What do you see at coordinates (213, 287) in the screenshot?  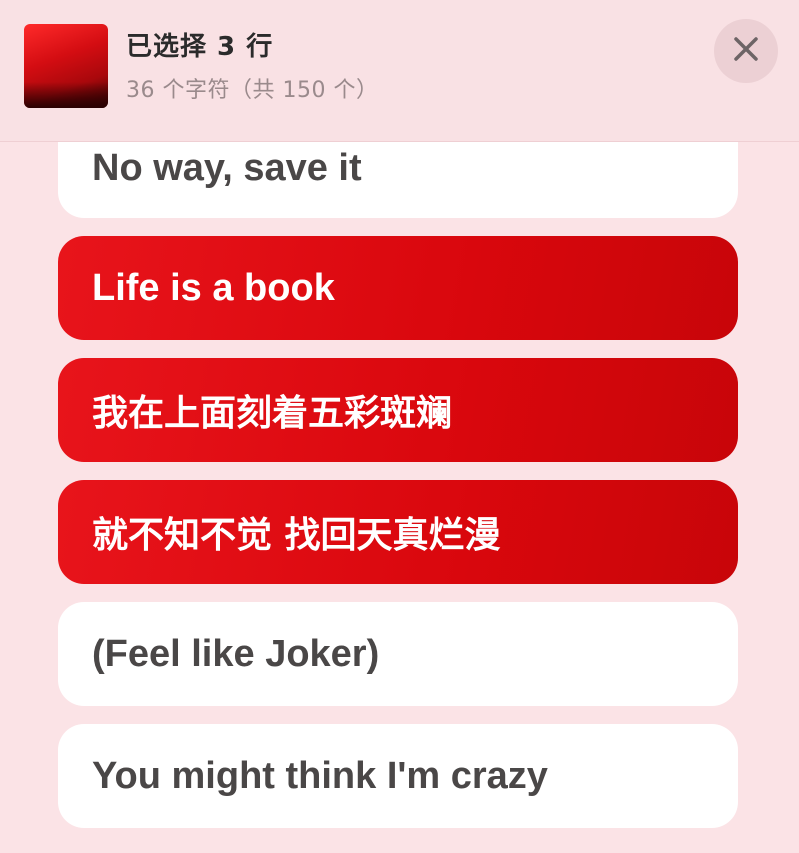 I see `lyric-text: Life is a book` at bounding box center [213, 287].